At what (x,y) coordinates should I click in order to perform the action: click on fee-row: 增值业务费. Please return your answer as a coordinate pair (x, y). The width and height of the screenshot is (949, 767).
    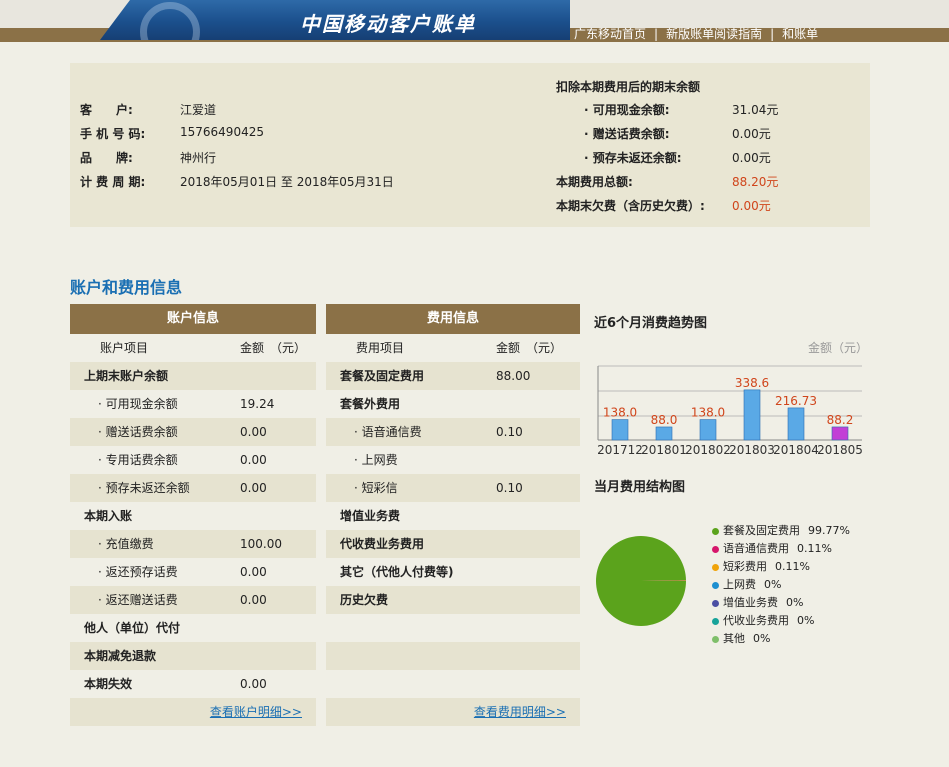
    Looking at the image, I should click on (453, 516).